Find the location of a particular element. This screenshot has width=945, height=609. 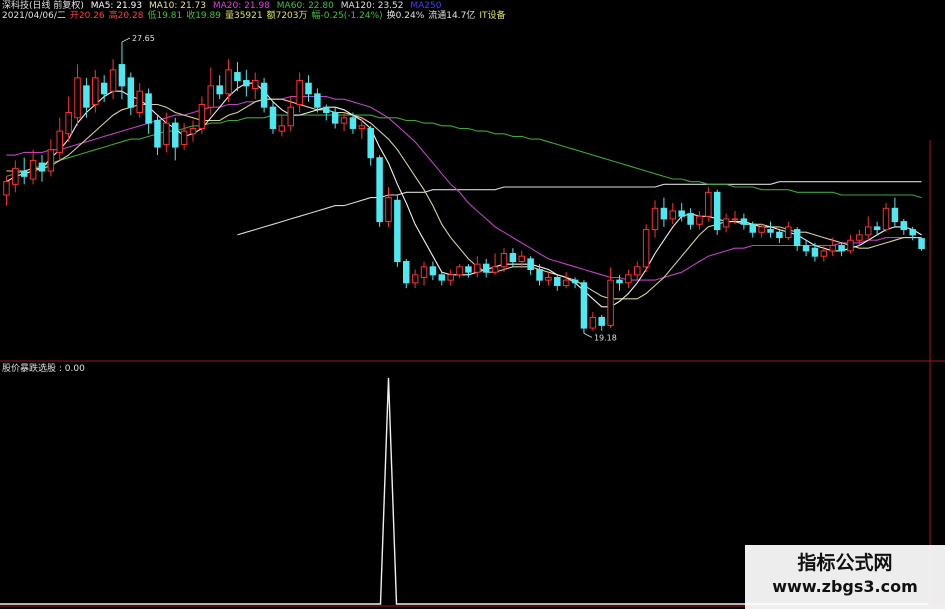

quote-amount: 额7203万 is located at coordinates (287, 16).